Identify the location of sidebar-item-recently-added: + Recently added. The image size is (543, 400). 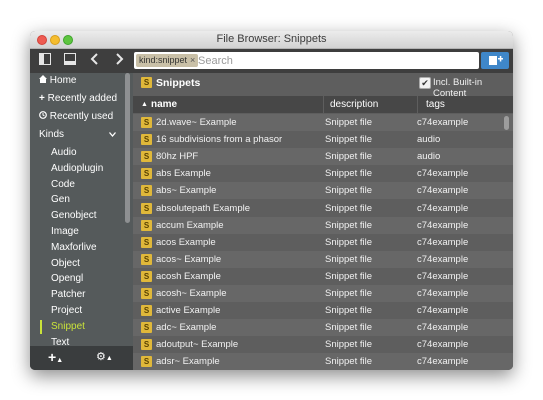
(78, 98).